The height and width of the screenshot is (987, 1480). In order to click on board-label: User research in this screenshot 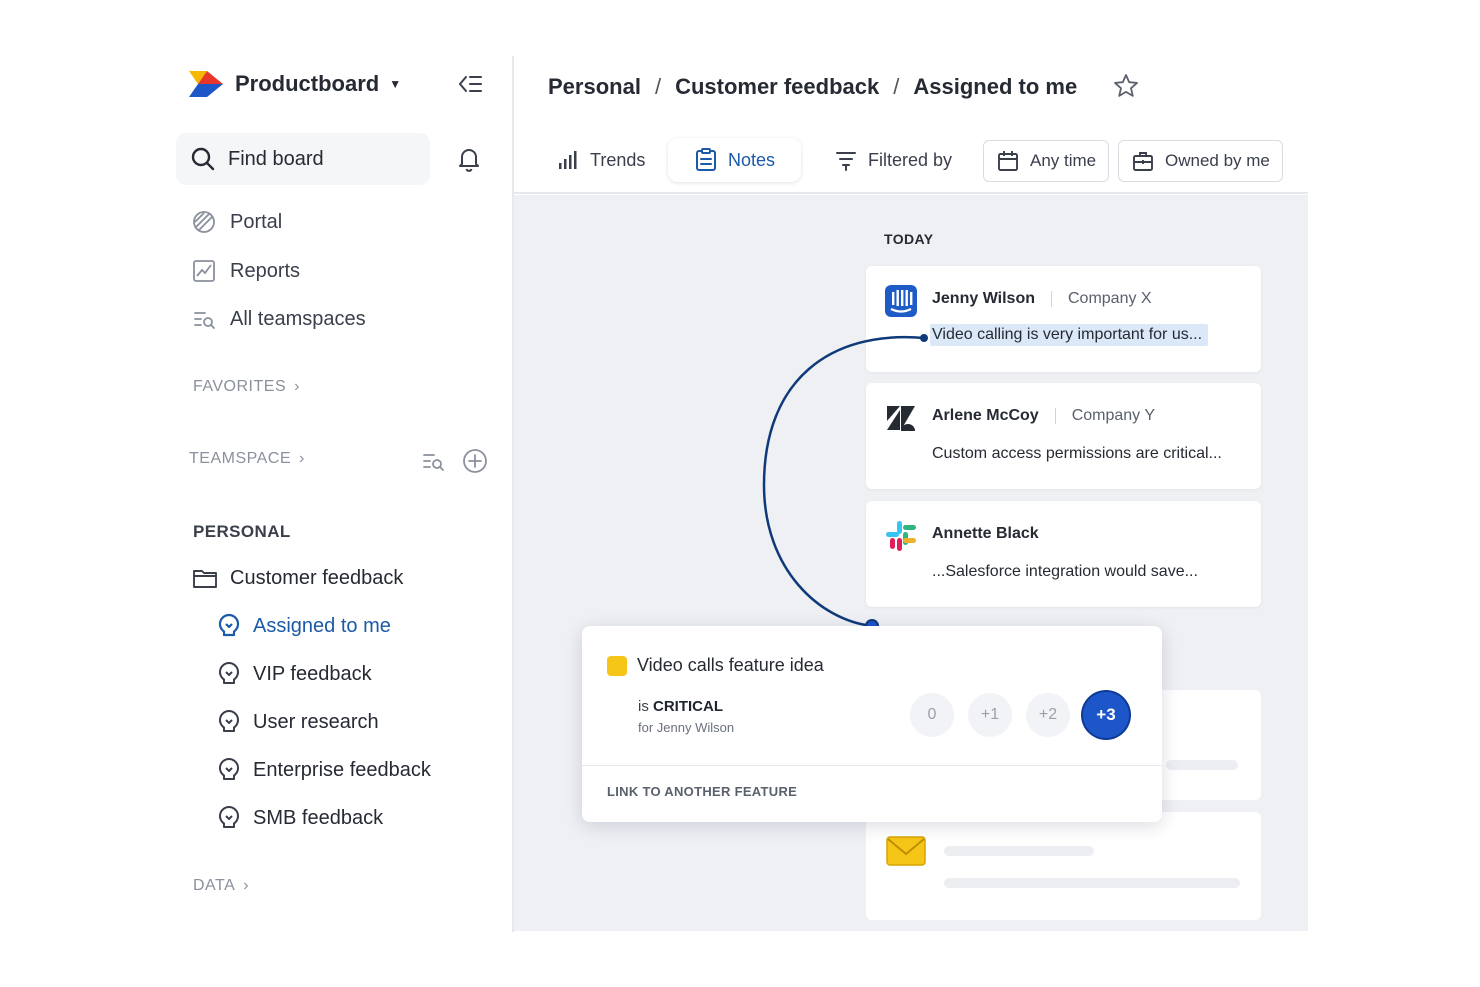, I will do `click(316, 721)`.